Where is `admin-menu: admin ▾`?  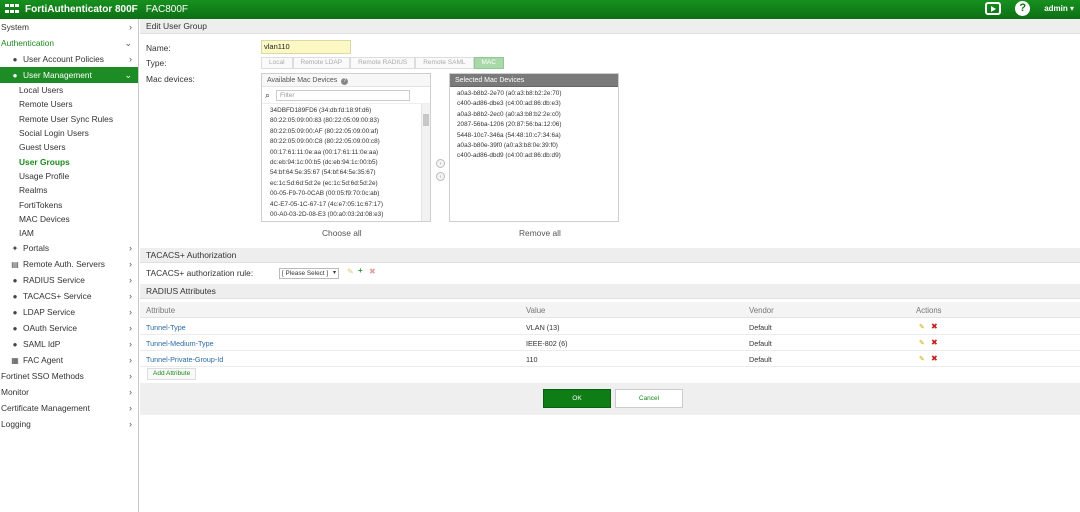 admin-menu: admin ▾ is located at coordinates (1059, 8).